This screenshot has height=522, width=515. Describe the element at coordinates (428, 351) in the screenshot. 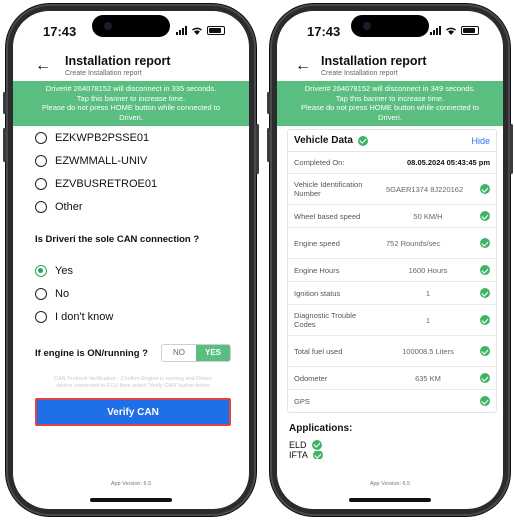

I see `data-value: 100008.5 Liters` at that location.